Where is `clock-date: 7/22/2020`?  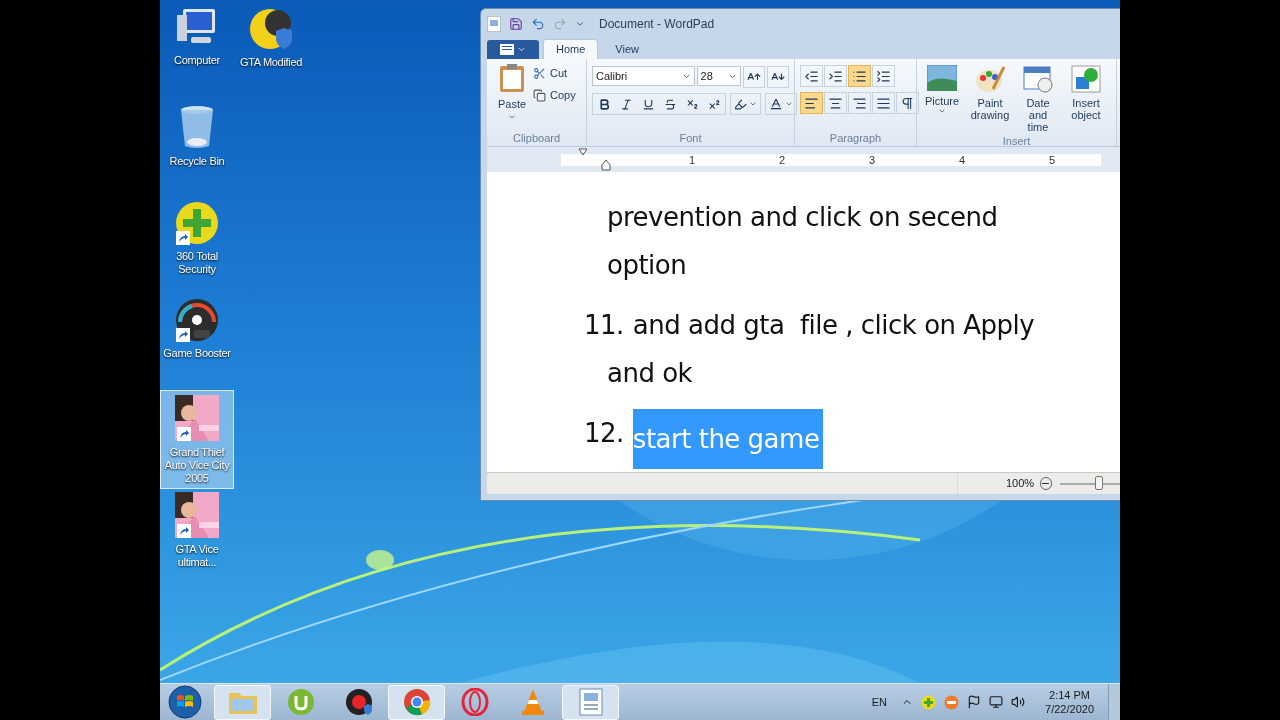 clock-date: 7/22/2020 is located at coordinates (1069, 709).